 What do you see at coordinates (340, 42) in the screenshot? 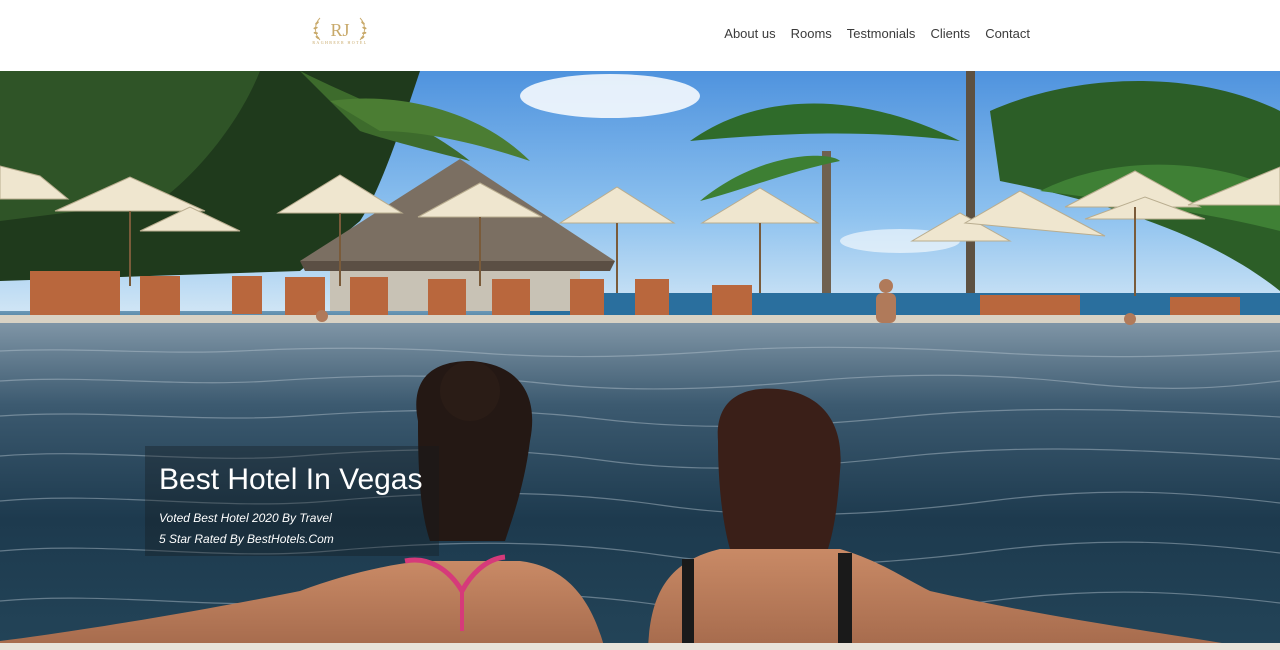
I see `logo-name: RAGHBEER HOTEL` at bounding box center [340, 42].